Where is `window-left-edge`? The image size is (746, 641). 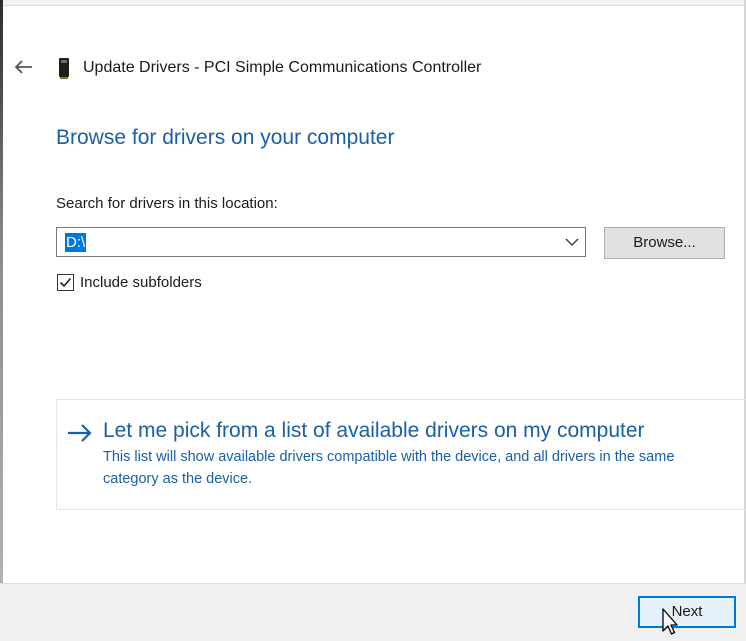 window-left-edge is located at coordinates (1, 320).